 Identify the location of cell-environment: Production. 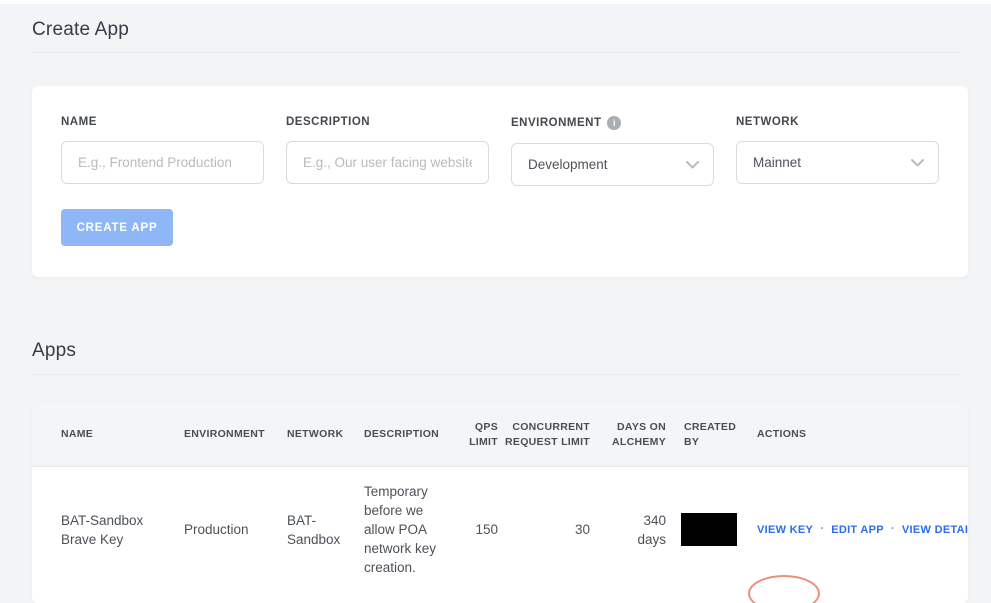
(216, 529).